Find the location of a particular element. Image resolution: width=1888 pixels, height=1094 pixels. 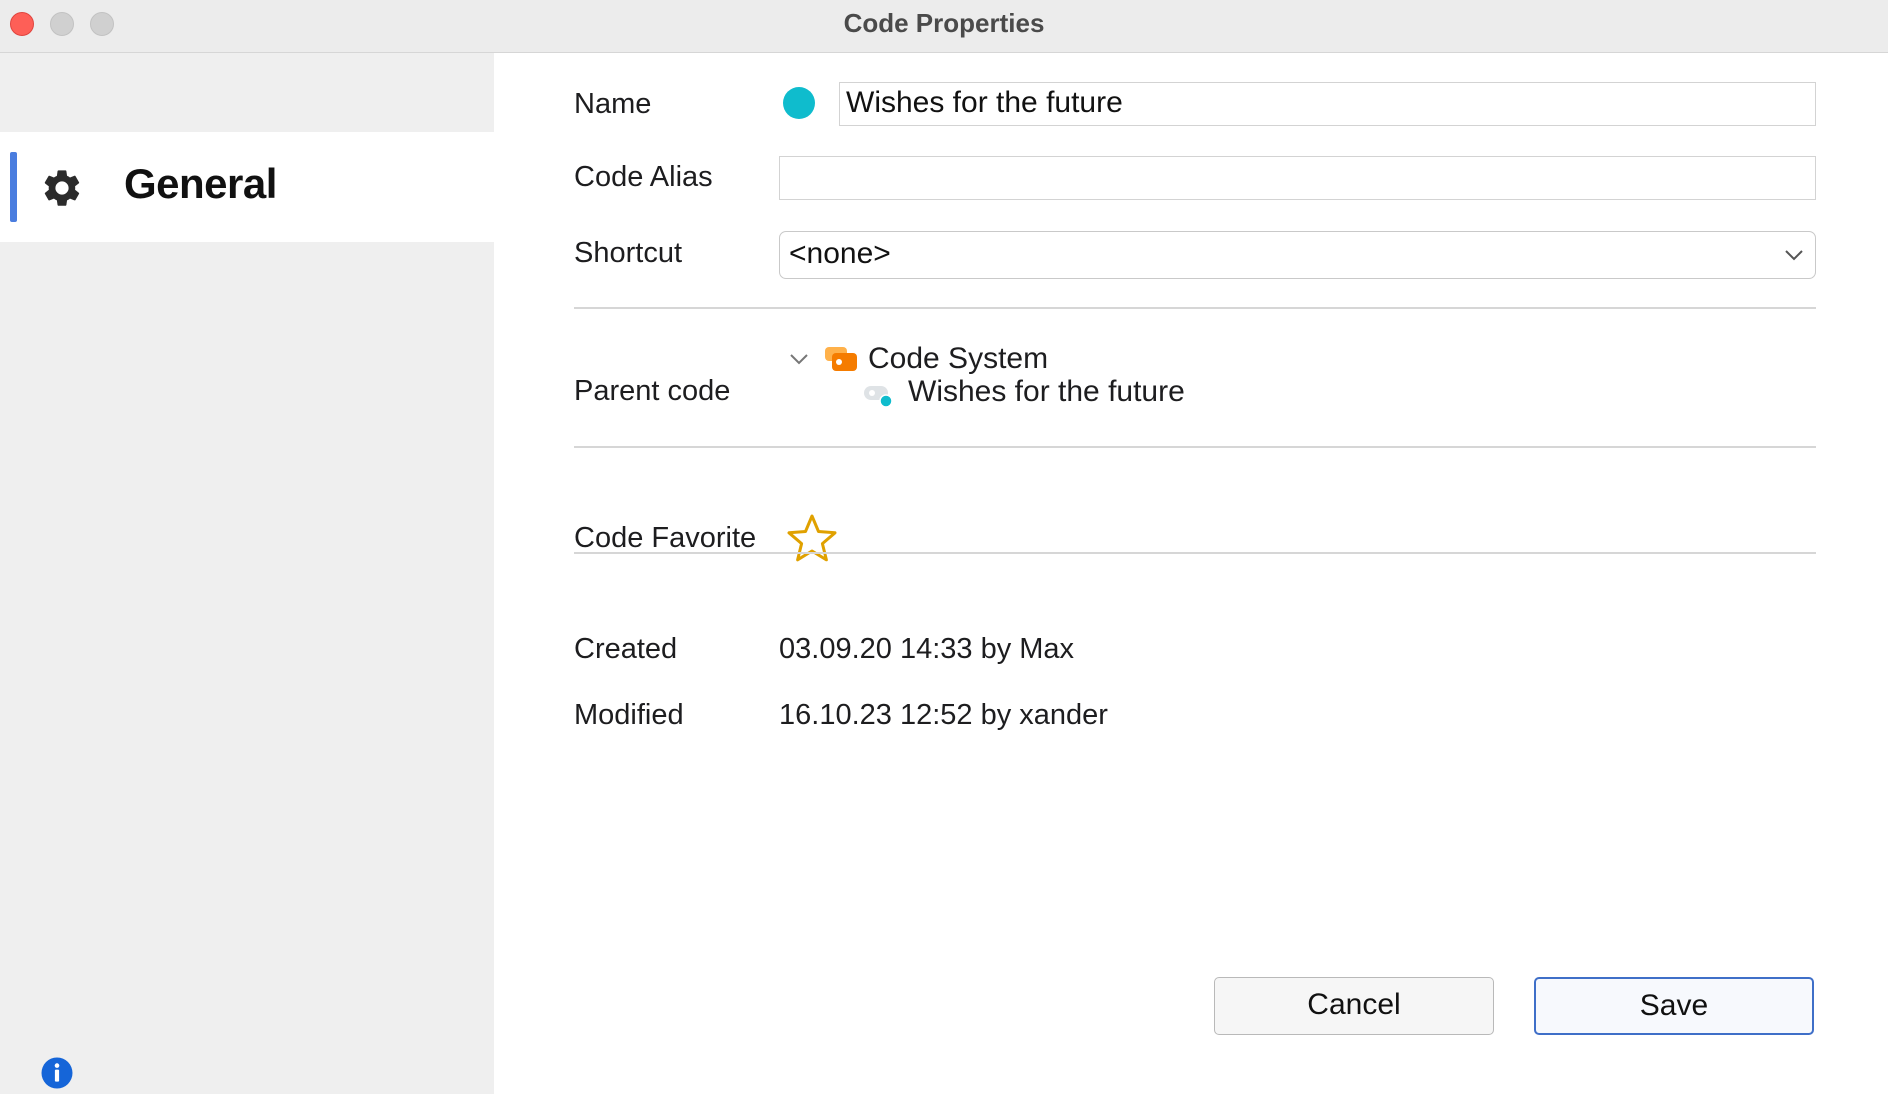

title-bar: Code Properties is located at coordinates (944, 26).